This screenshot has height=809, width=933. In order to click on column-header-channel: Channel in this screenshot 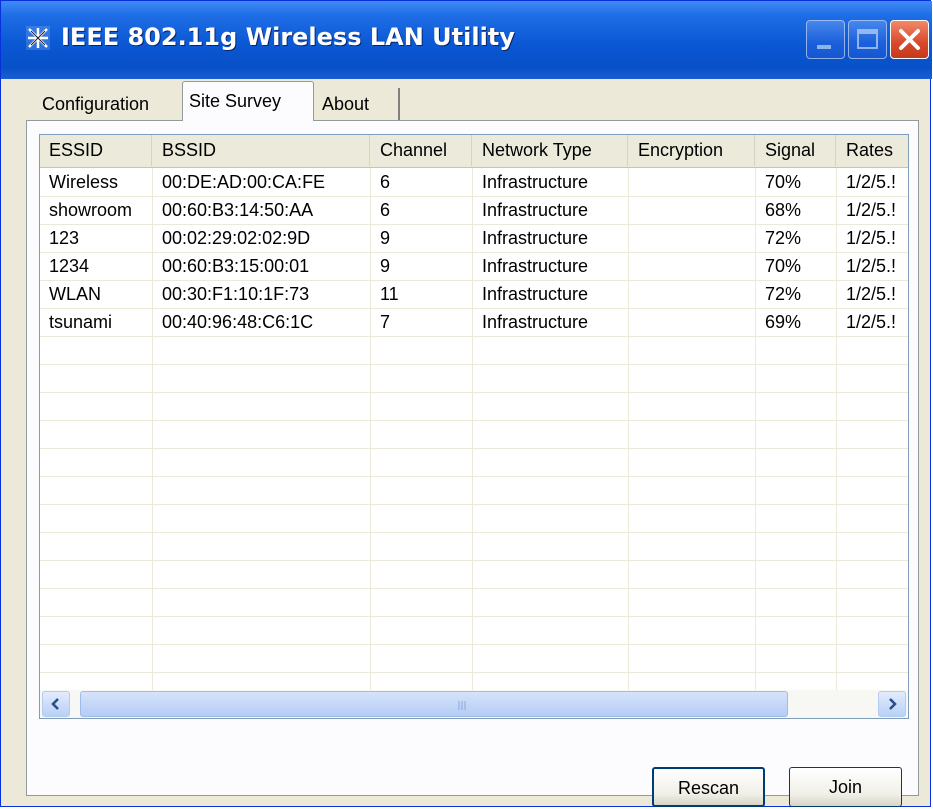, I will do `click(421, 150)`.